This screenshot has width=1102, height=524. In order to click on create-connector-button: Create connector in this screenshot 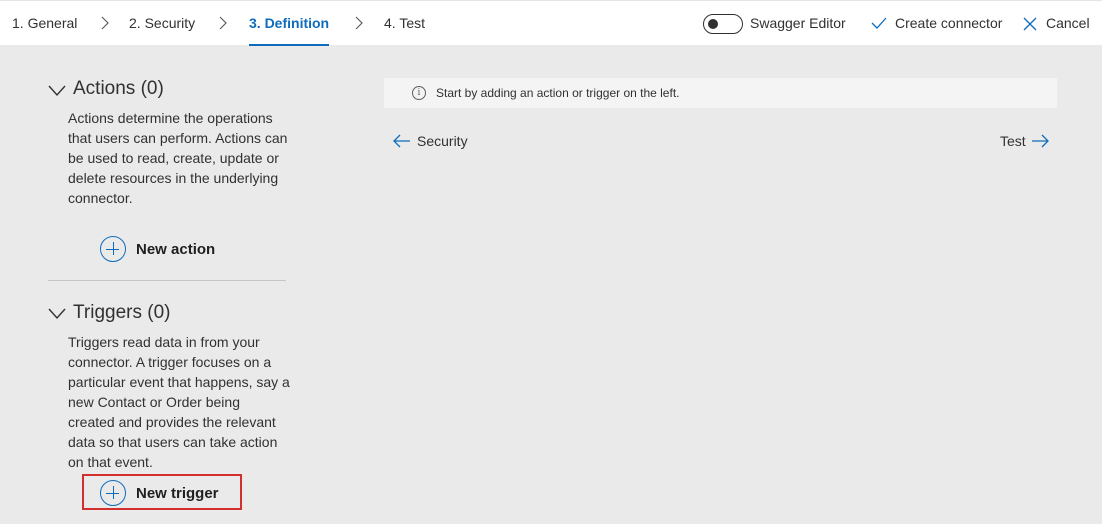, I will do `click(948, 23)`.